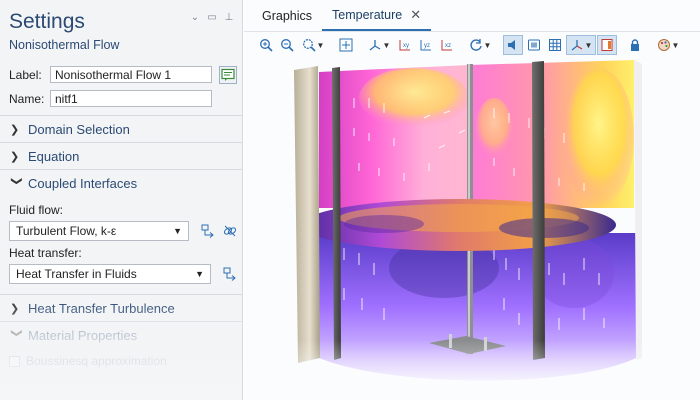 The width and height of the screenshot is (700, 400). I want to click on comment-edit-icon, so click(228, 74).